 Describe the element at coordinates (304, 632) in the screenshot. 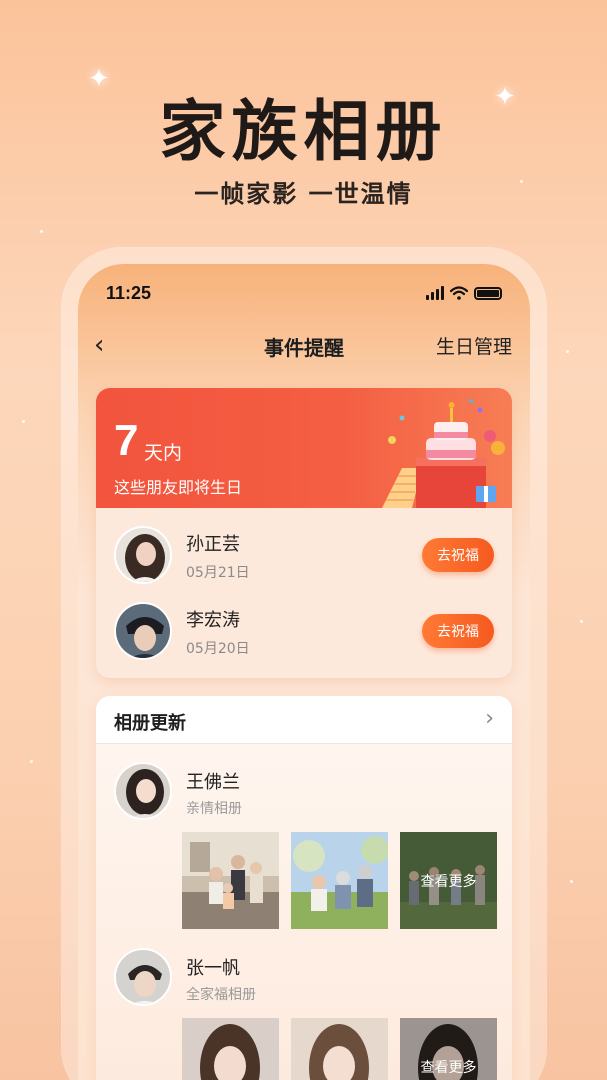

I see `friend-row: 李宏涛 05月20日 去祝福` at that location.